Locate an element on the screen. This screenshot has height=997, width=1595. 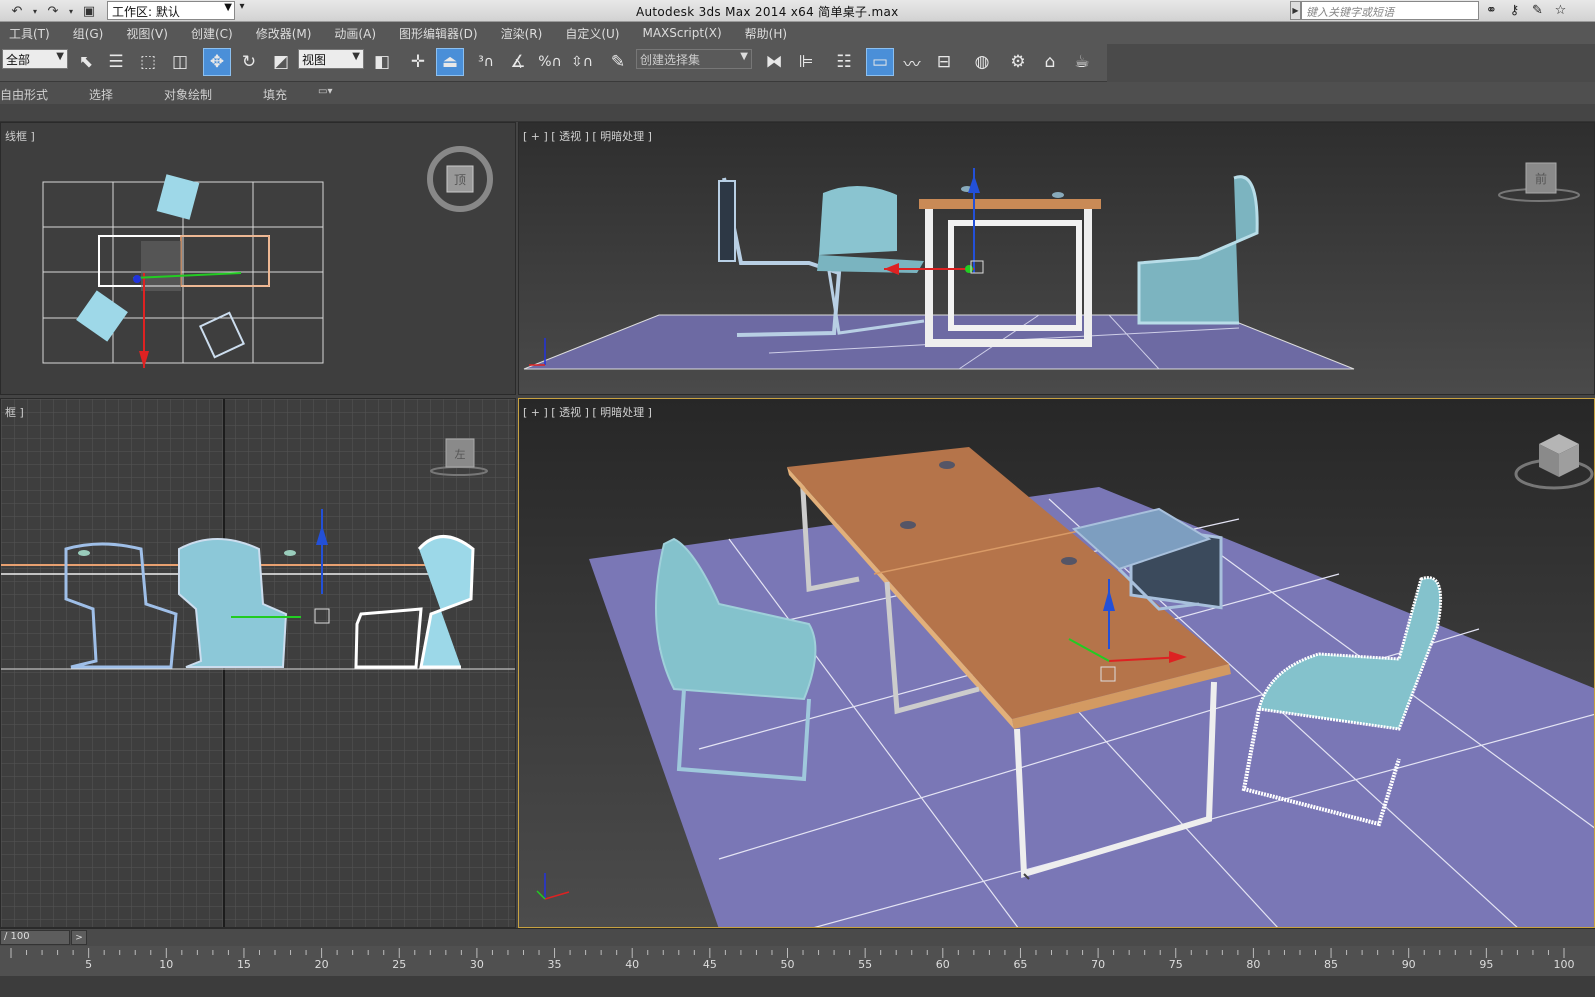
menu-rendering: 渲染(R) is located at coordinates (522, 33).